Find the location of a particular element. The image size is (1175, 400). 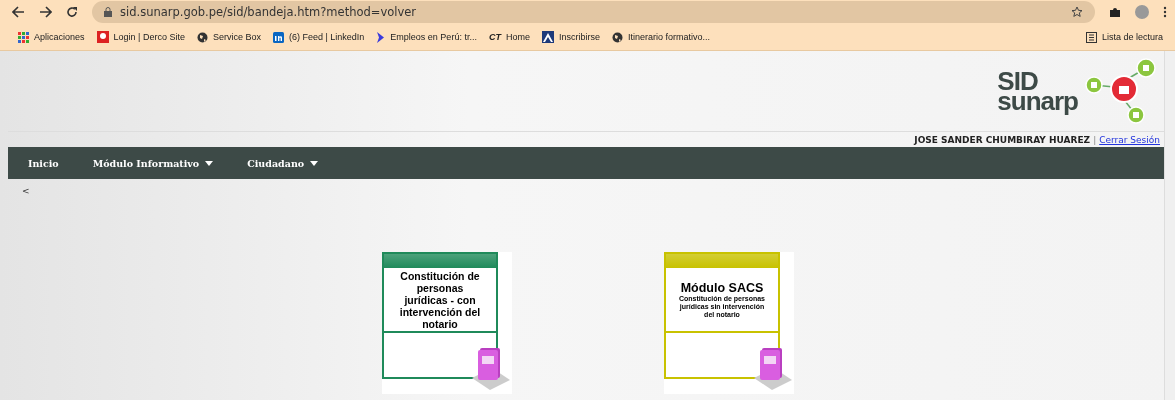

url-text: sid.sunarp.gob.pe/sid/bandeja.htm?method=volver is located at coordinates (268, 12).